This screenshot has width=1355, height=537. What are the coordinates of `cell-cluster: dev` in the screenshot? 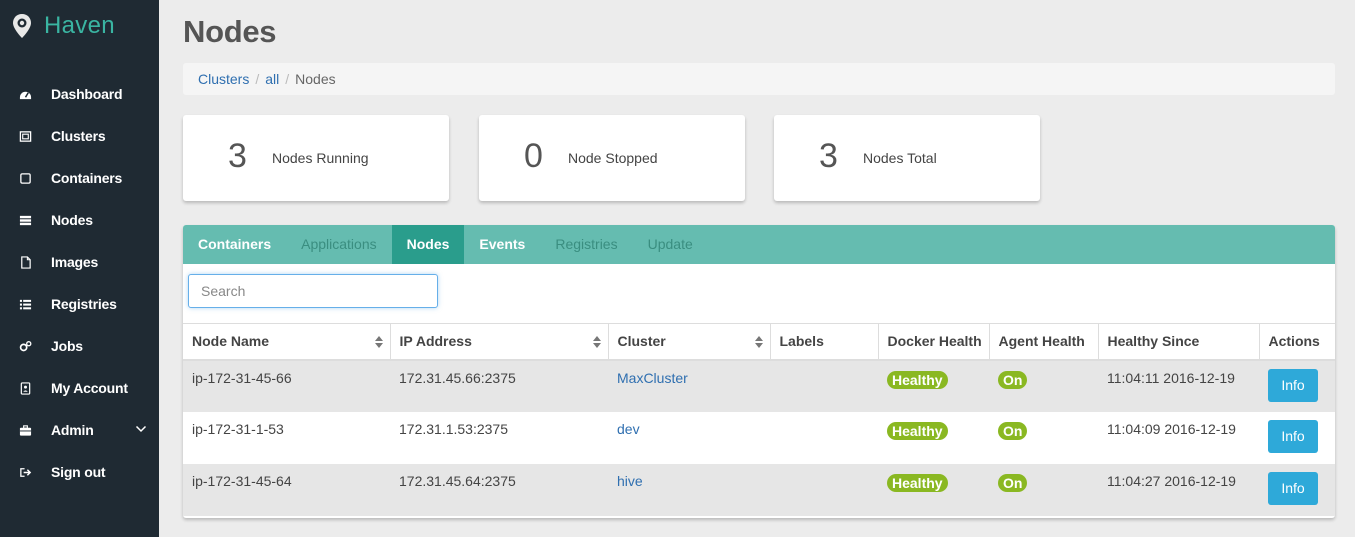 It's located at (689, 438).